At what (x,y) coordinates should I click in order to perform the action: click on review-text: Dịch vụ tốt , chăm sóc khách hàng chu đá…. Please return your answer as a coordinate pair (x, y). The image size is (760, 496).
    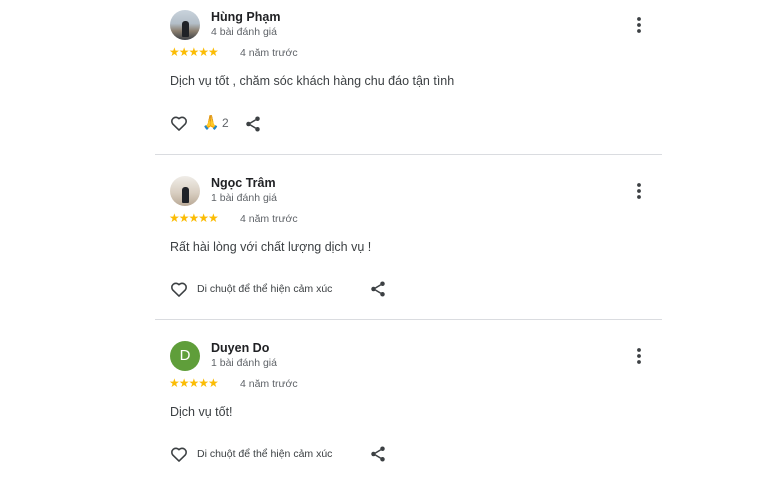
    Looking at the image, I should click on (312, 81).